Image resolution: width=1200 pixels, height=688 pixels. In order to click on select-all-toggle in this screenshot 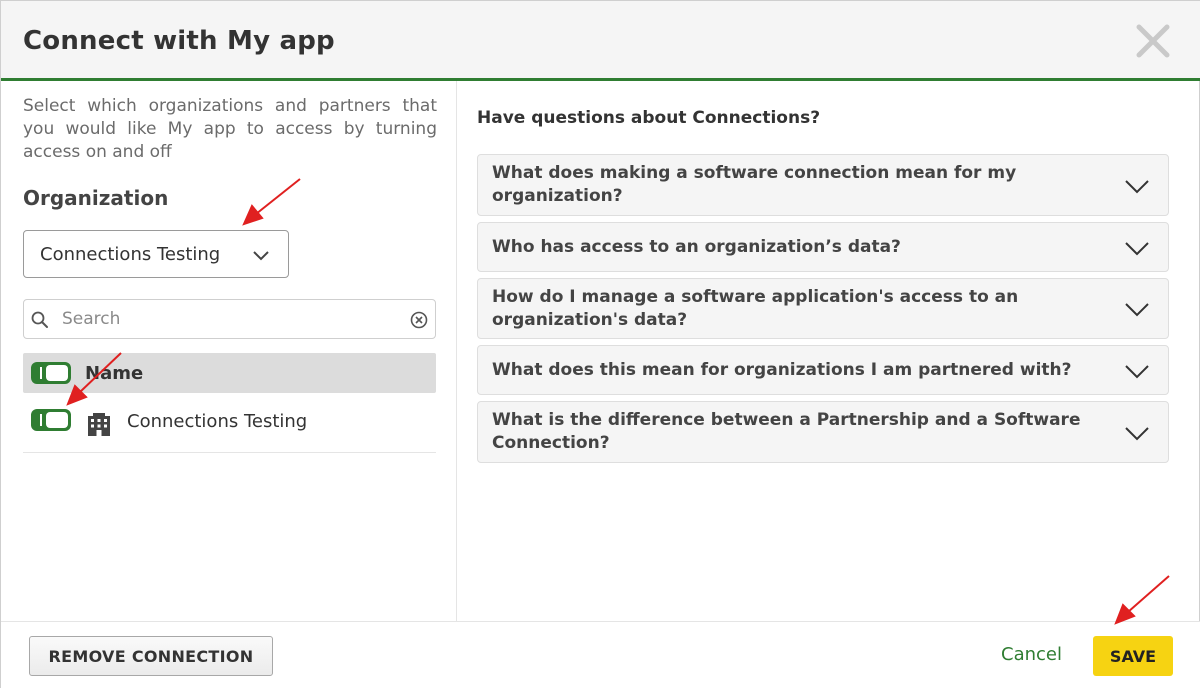, I will do `click(51, 373)`.